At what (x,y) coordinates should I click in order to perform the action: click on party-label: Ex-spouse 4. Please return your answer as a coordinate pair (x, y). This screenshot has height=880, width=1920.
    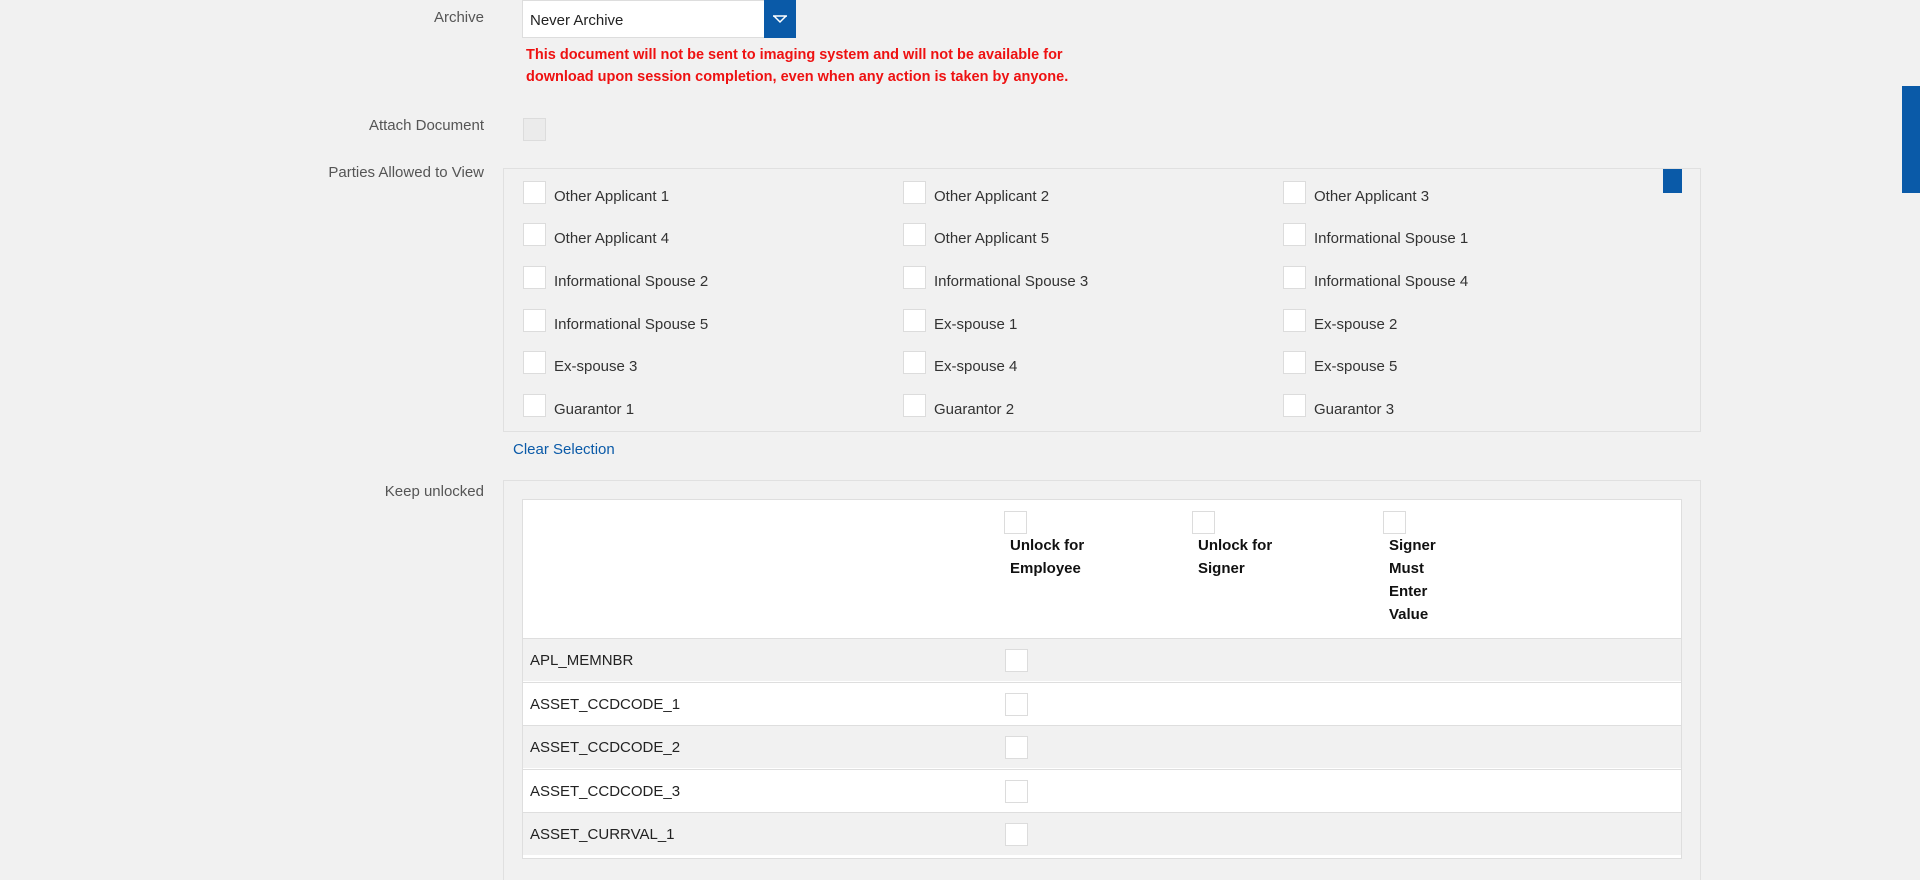
    Looking at the image, I should click on (976, 366).